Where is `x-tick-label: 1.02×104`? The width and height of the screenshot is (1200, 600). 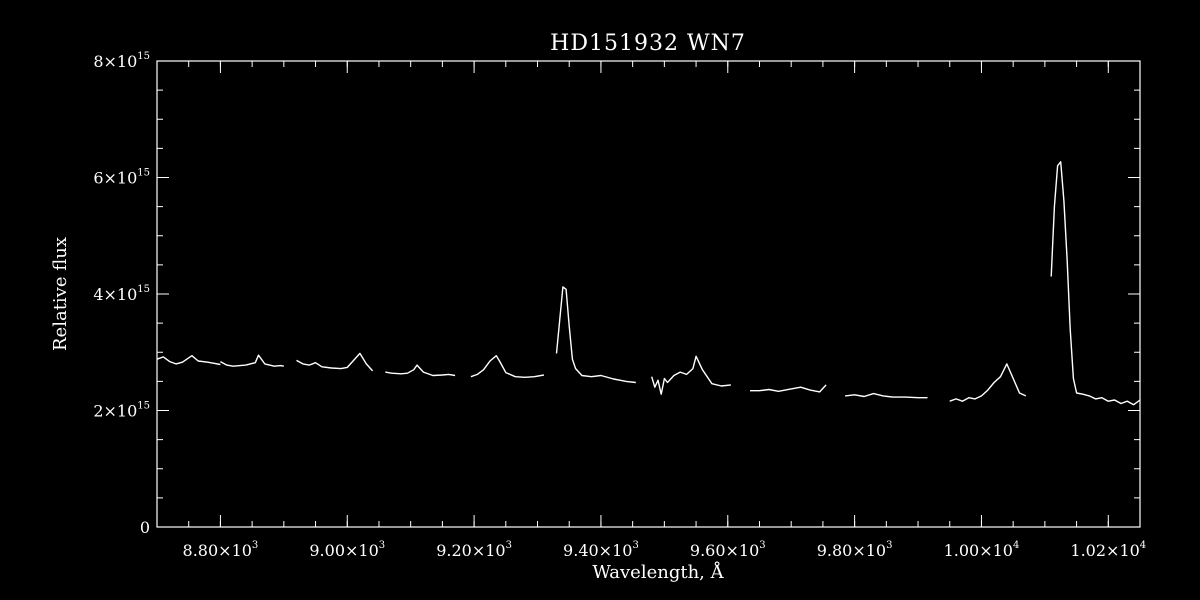
x-tick-label: 1.02×104 is located at coordinates (1108, 550).